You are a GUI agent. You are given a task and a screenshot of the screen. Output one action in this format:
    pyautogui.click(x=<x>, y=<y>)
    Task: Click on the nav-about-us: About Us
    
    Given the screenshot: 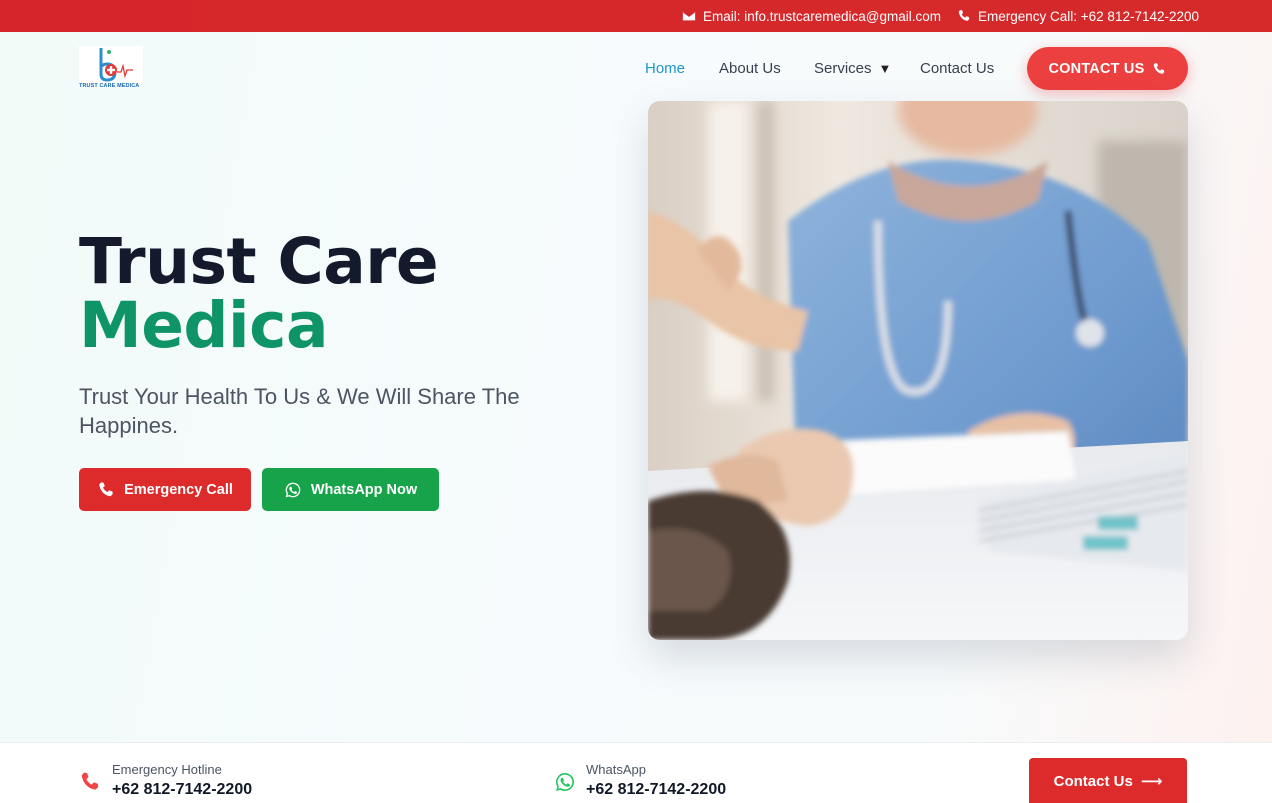 What is the action you would take?
    pyautogui.click(x=750, y=68)
    